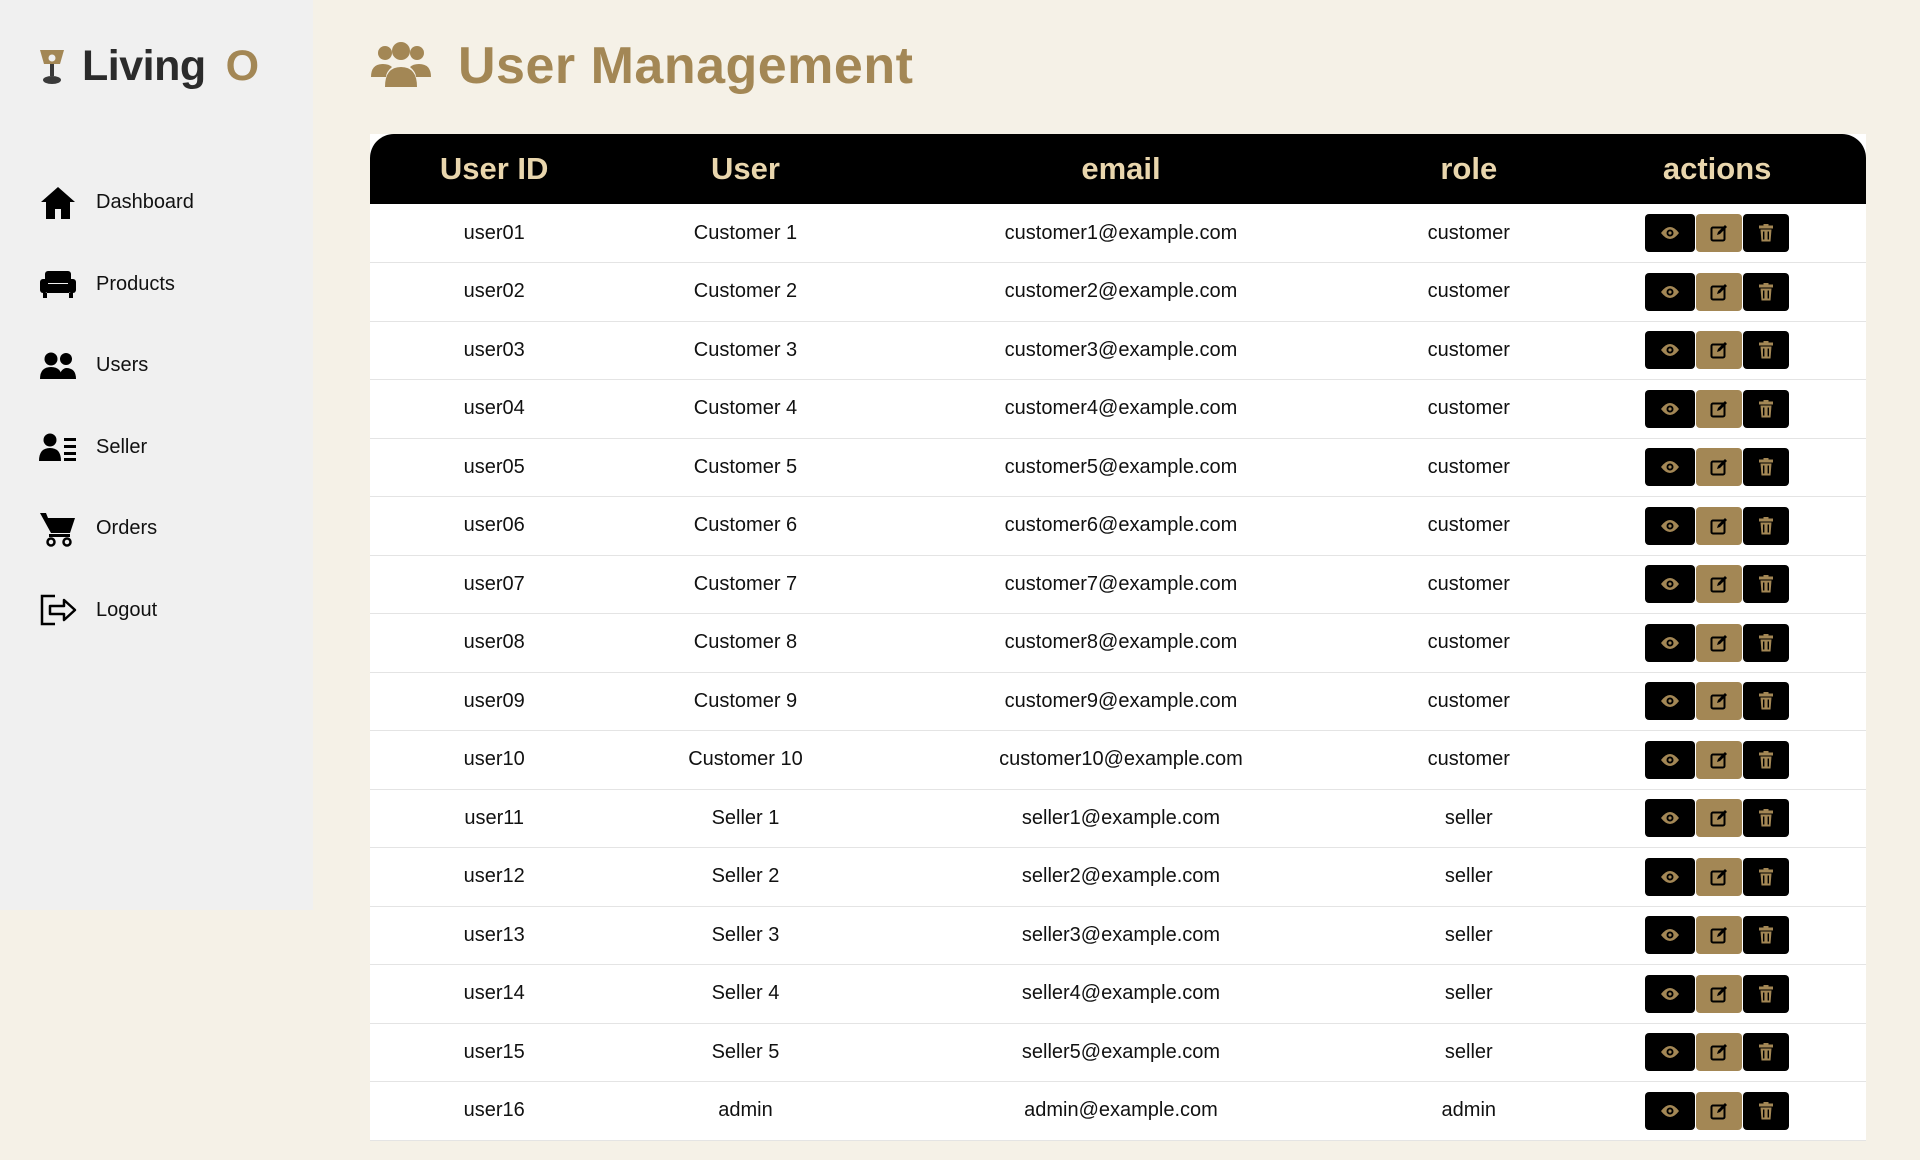 This screenshot has width=1920, height=1160. What do you see at coordinates (494, 935) in the screenshot?
I see `cell-user-id: user13` at bounding box center [494, 935].